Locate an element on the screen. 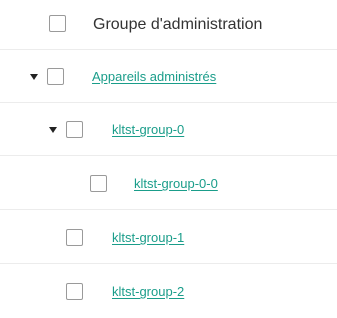  group-2-link: kltst-group-2 is located at coordinates (148, 292).